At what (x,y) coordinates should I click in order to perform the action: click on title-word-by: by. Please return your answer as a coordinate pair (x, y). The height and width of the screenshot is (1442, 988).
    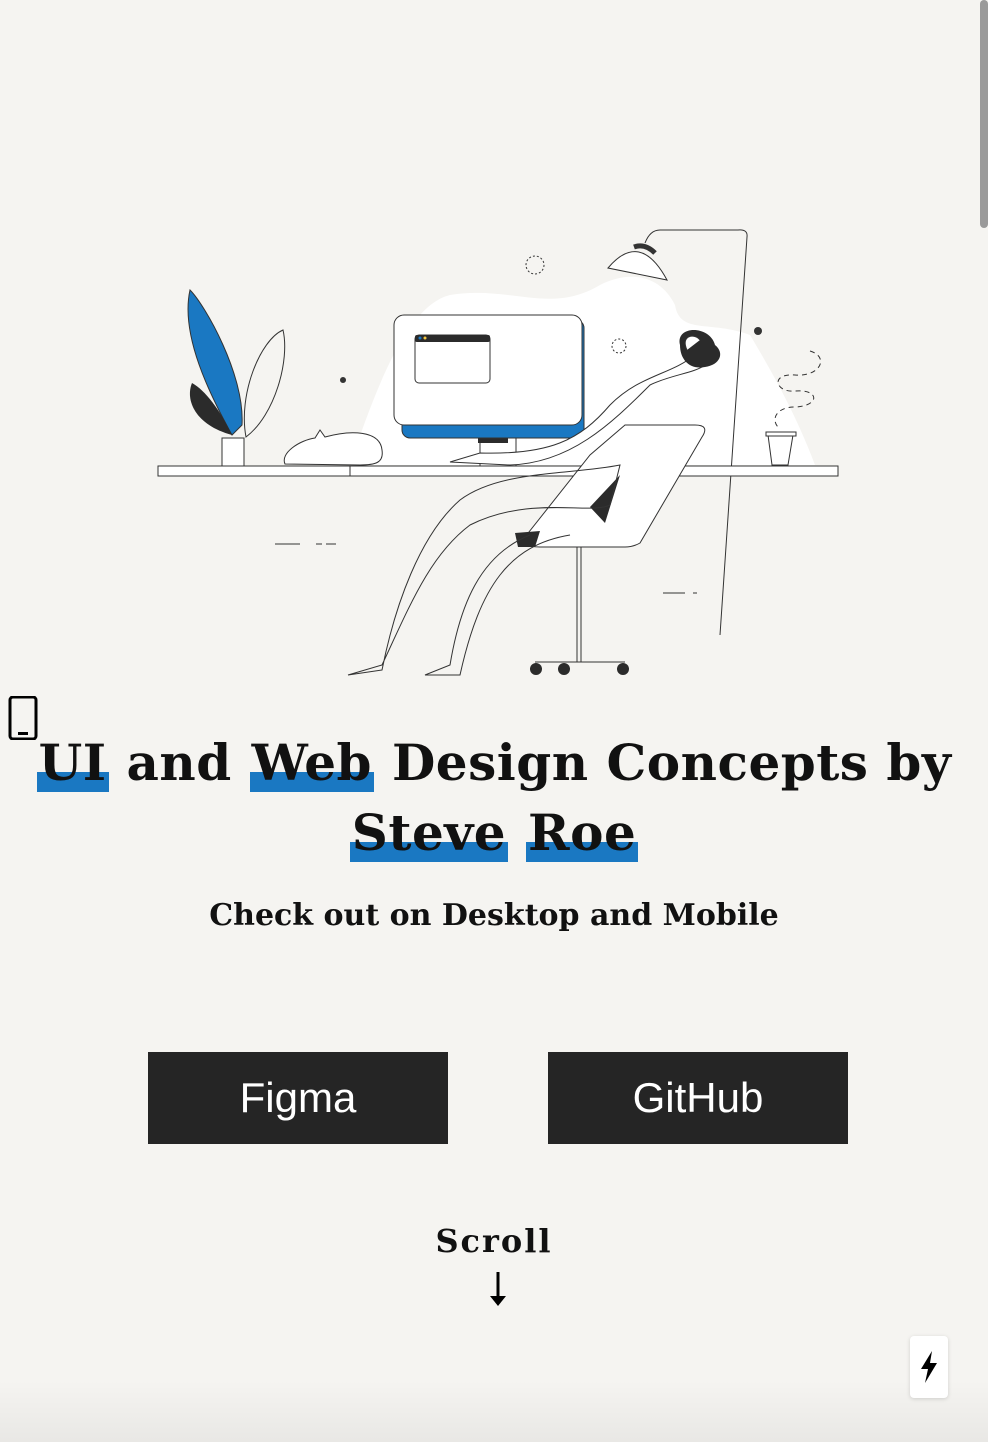
    Looking at the image, I should click on (919, 762).